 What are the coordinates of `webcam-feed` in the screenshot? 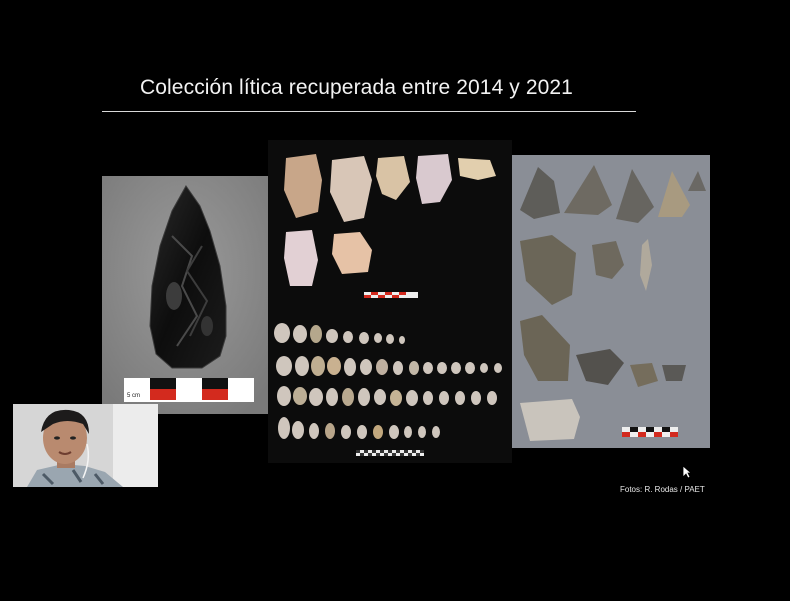 It's located at (85, 445).